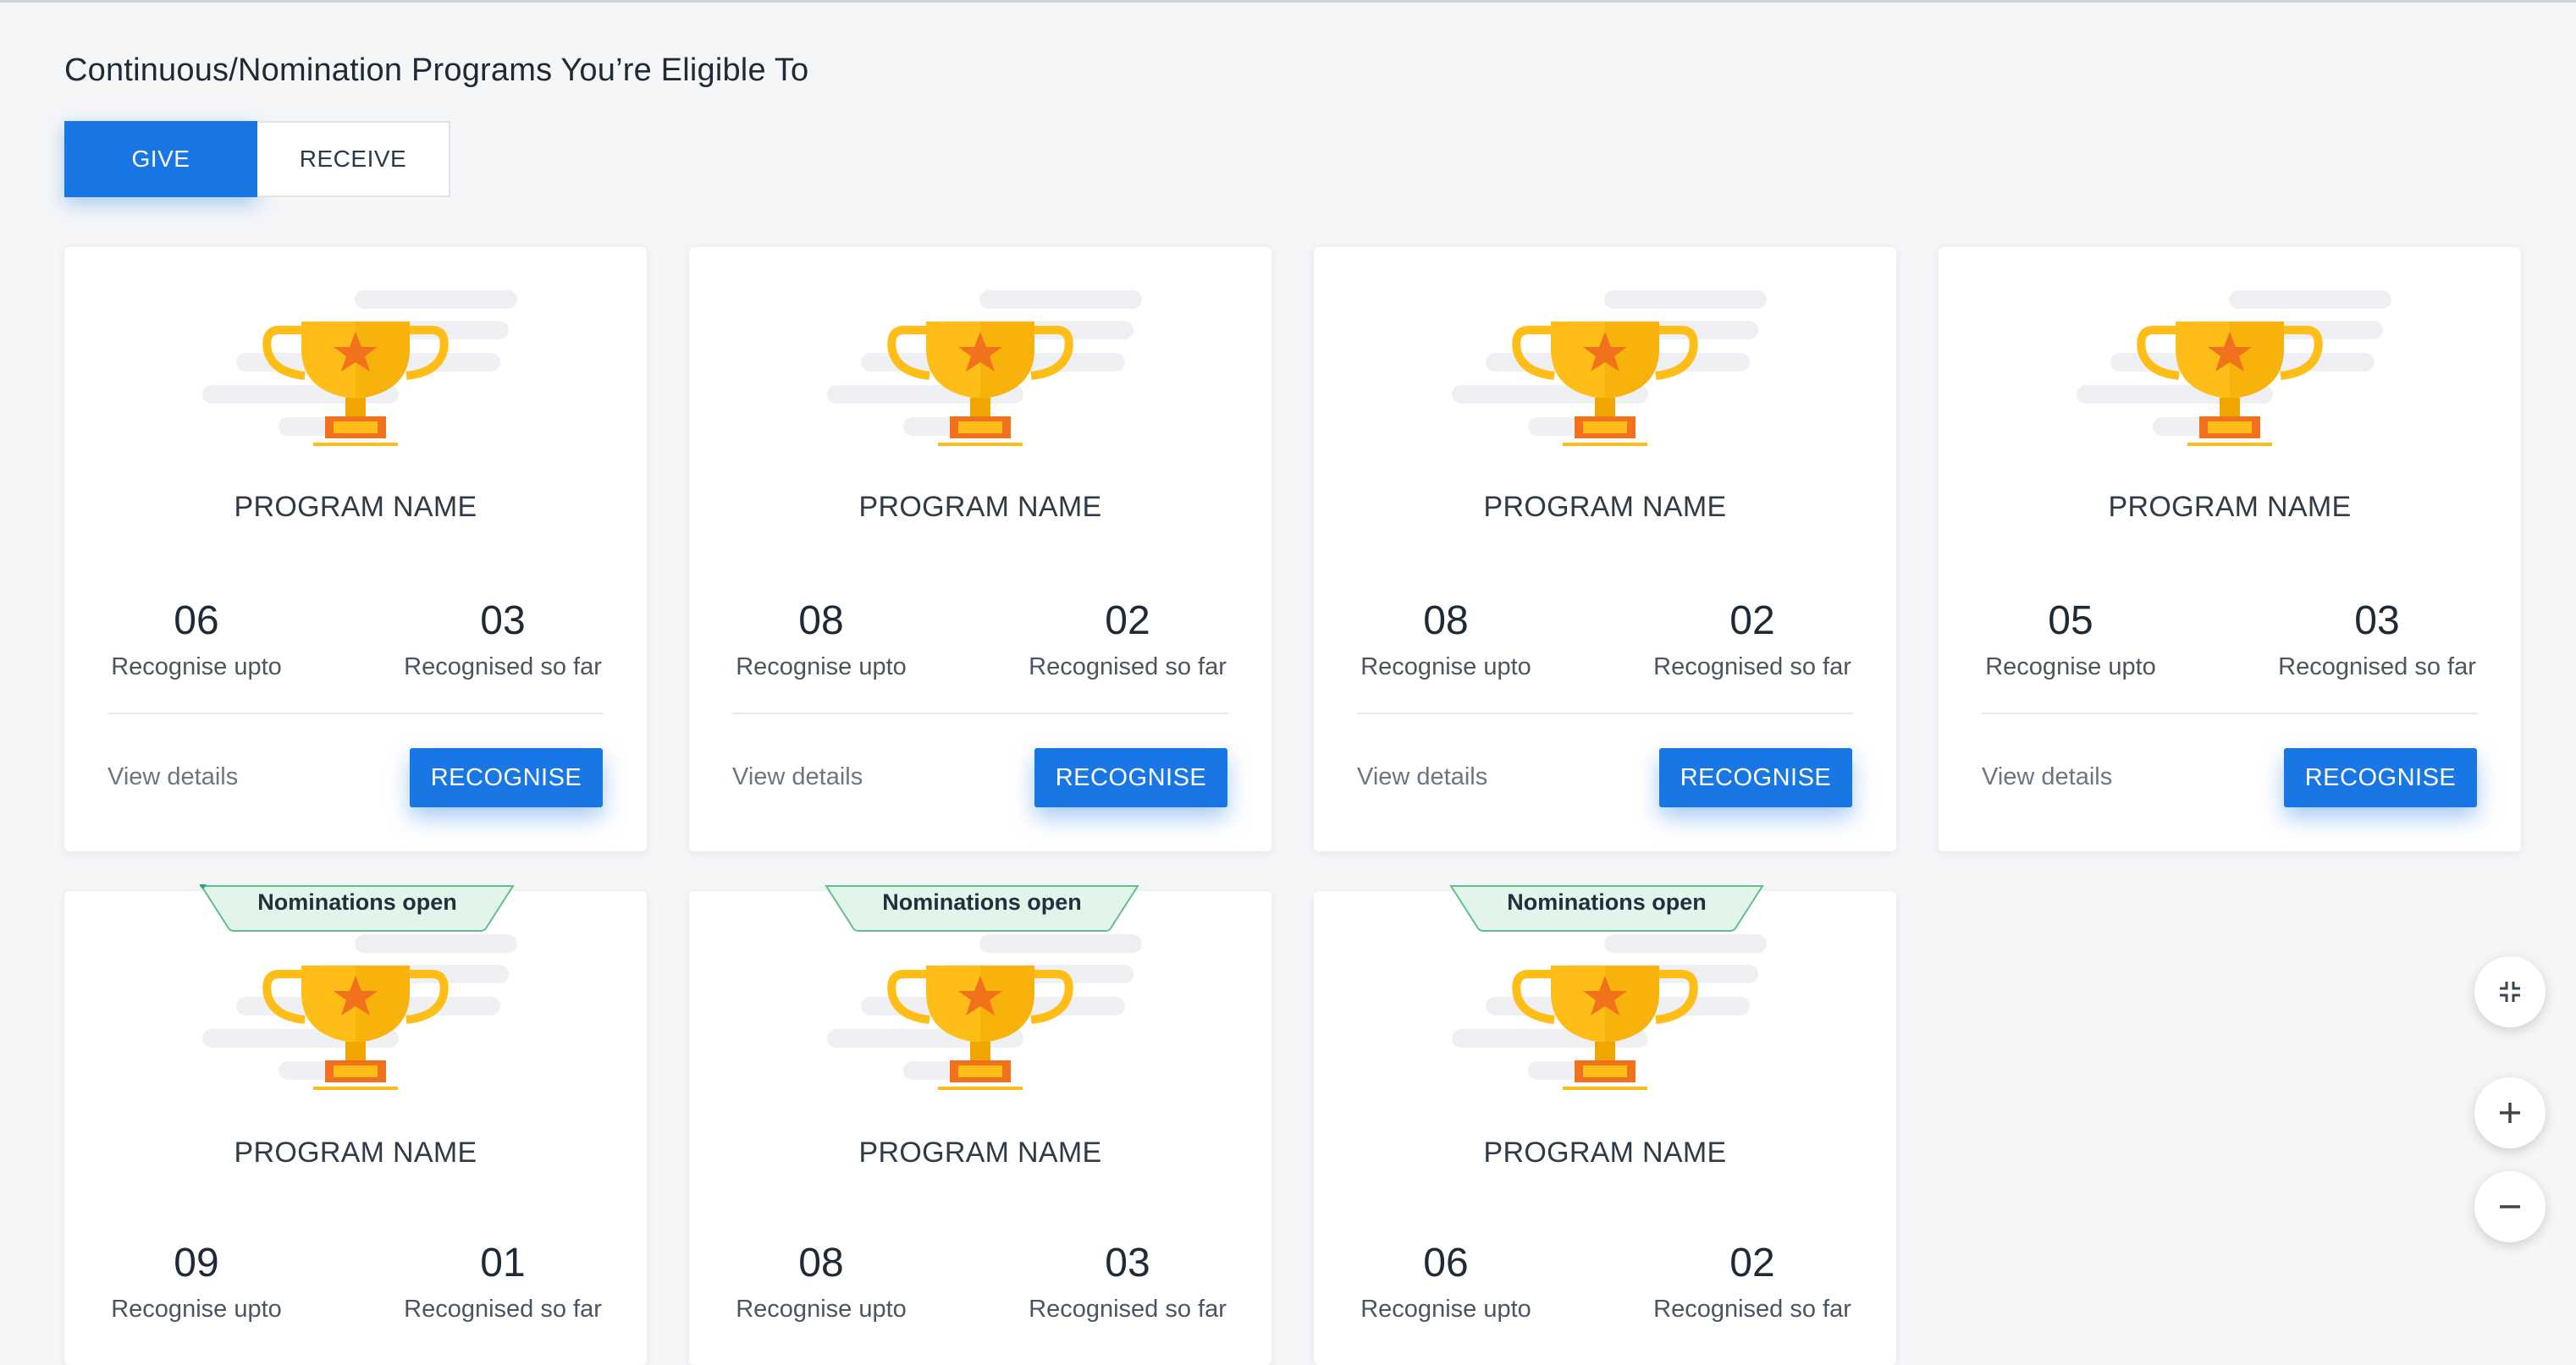 This screenshot has width=2576, height=1365. I want to click on recognise-upto-stat: 09 Recognise upto, so click(196, 1283).